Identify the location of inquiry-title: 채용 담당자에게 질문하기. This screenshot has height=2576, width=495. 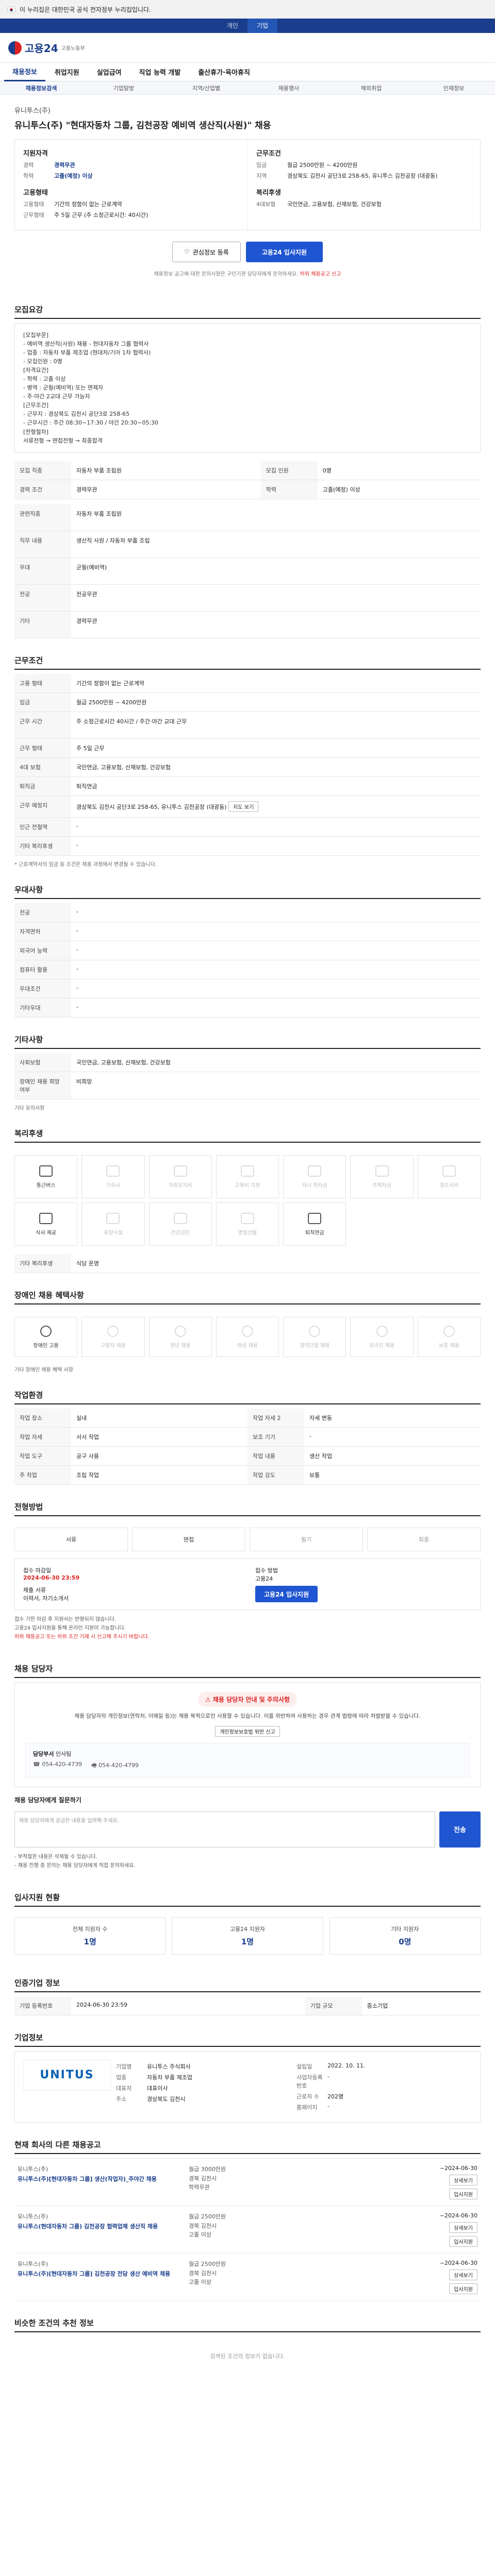
(47, 1800).